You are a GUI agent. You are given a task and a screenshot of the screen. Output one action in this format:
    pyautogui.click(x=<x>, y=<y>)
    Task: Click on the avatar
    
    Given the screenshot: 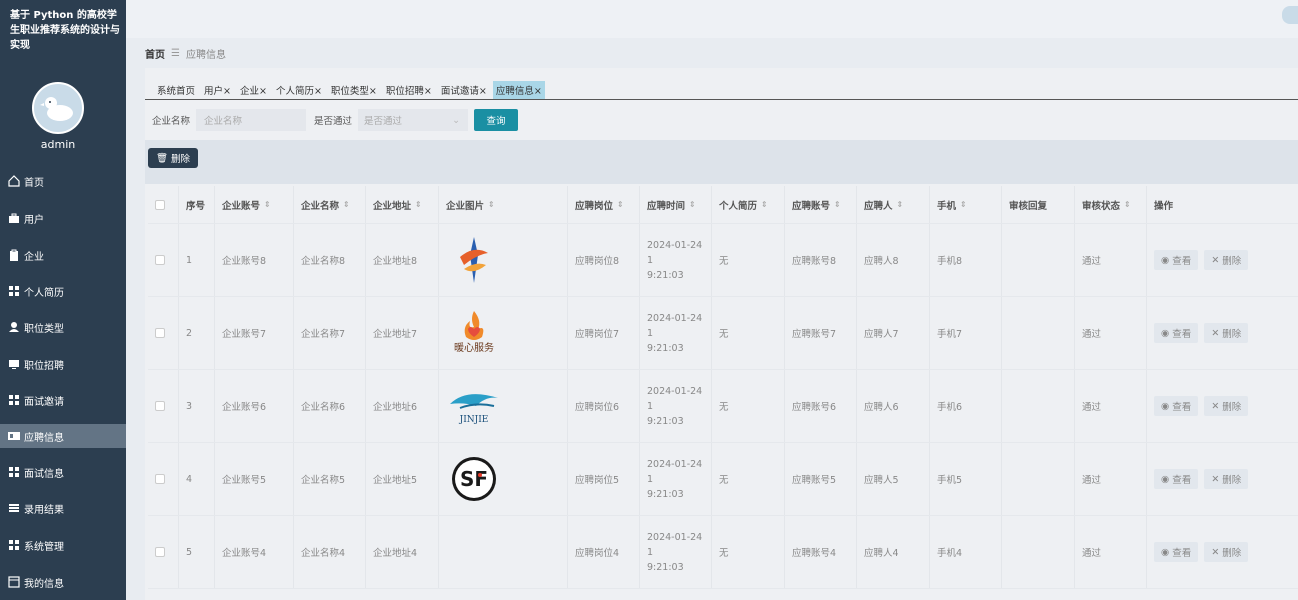 What is the action you would take?
    pyautogui.click(x=58, y=108)
    